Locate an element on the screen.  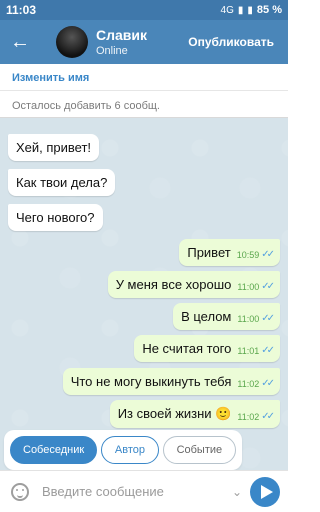
role-interlocutor-button: Собеседник is located at coordinates (54, 450).